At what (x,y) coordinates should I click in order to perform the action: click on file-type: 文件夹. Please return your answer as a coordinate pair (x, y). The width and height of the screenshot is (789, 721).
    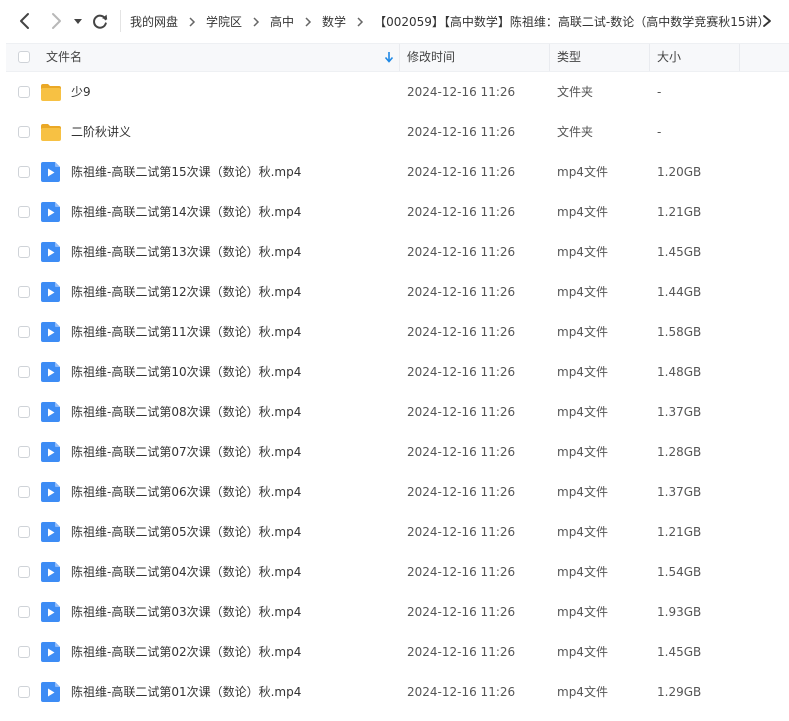
    Looking at the image, I should click on (575, 132).